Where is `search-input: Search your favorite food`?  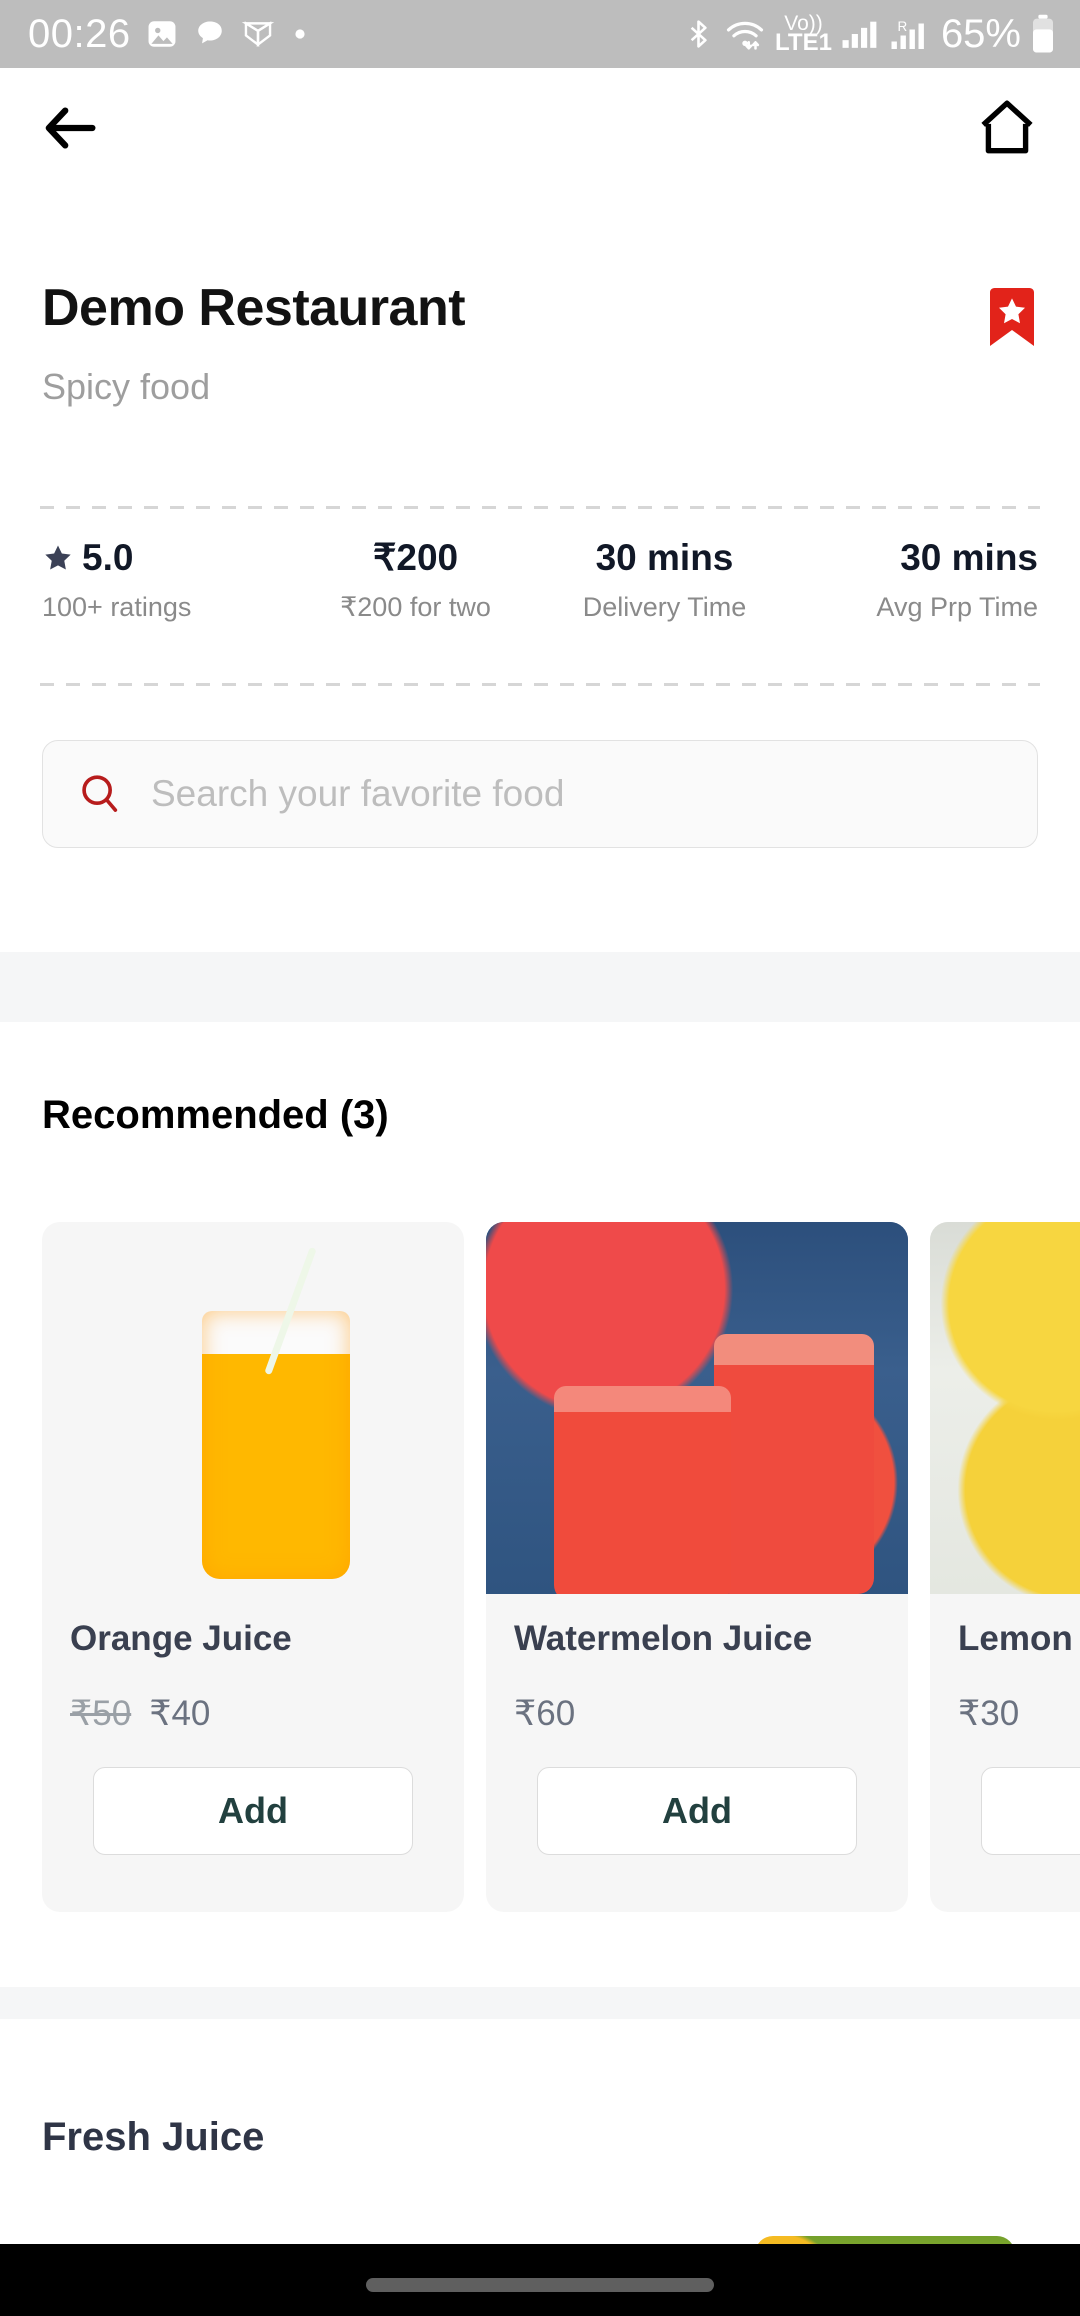
search-input: Search your favorite food is located at coordinates (357, 794).